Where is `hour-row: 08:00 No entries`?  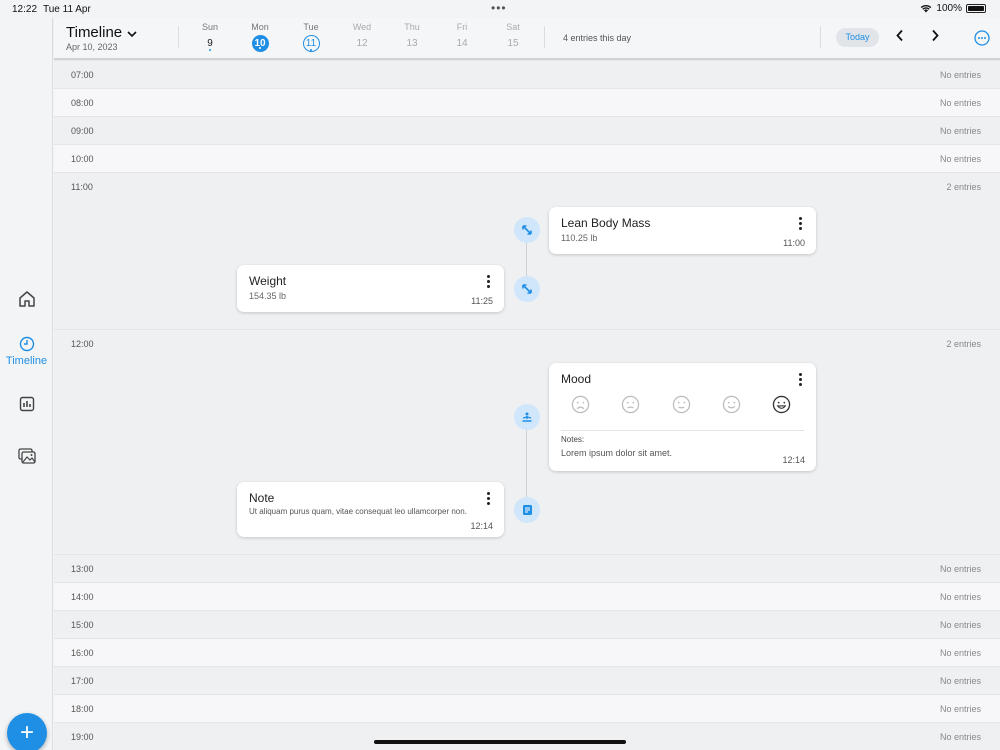 hour-row: 08:00 No entries is located at coordinates (527, 103).